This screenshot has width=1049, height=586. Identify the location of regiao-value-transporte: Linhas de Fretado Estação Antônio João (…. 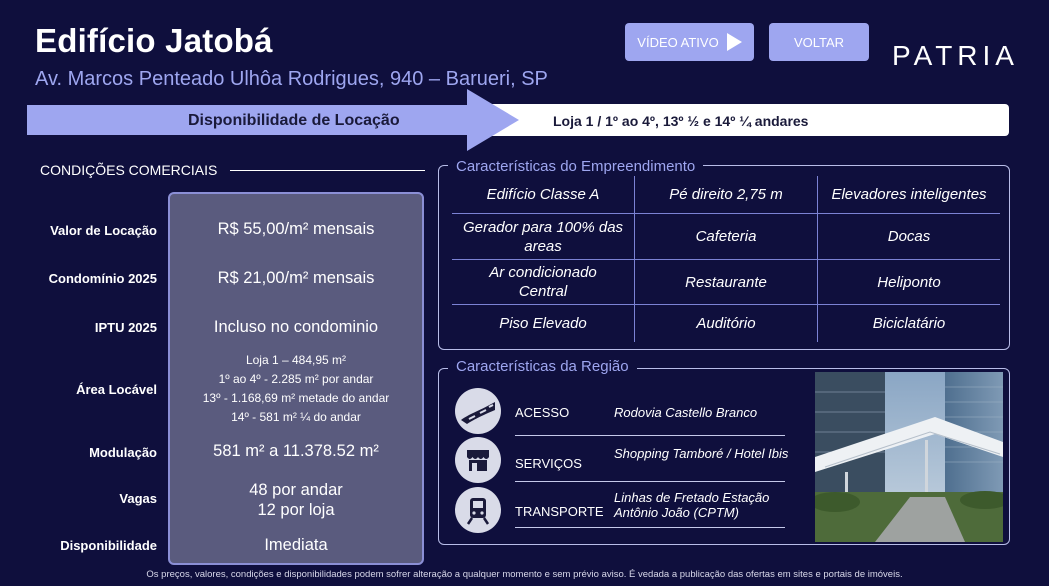
(692, 505).